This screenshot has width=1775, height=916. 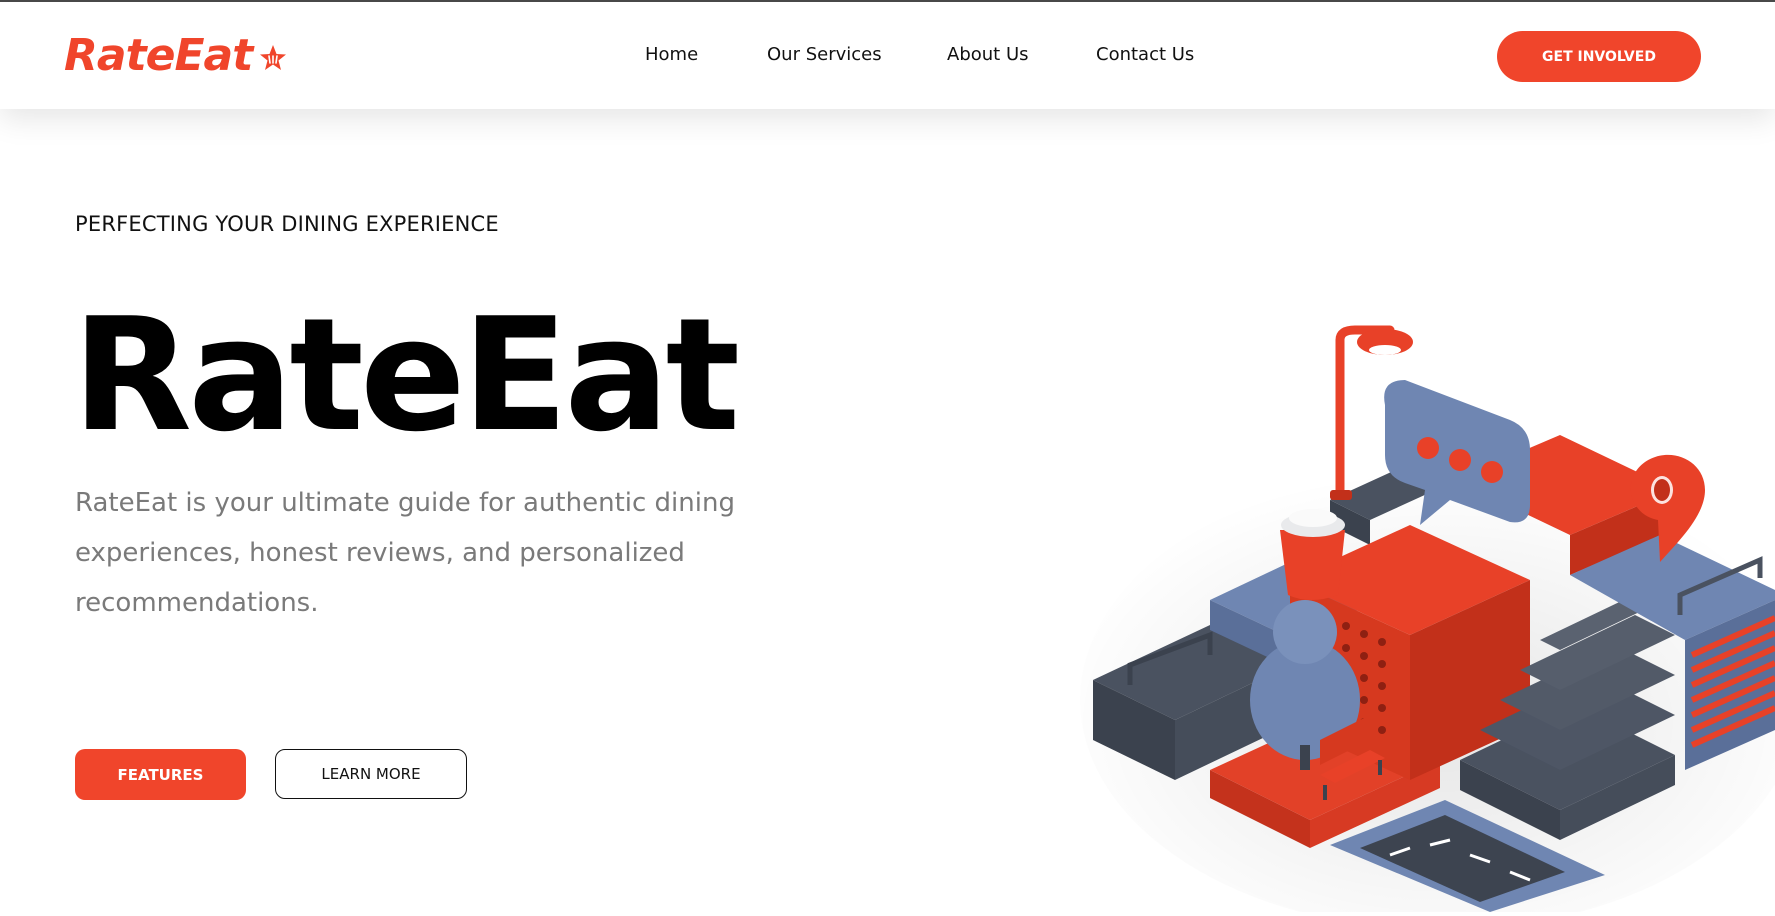 I want to click on logo-wordmark: RateEat, so click(x=158, y=55).